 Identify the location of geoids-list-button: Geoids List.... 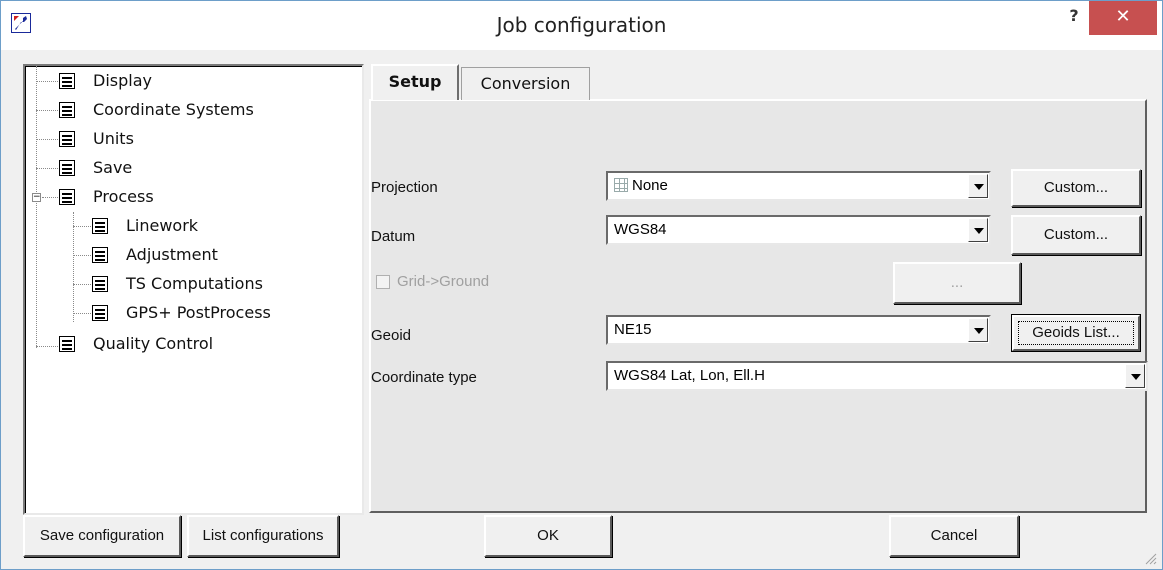
(1076, 333).